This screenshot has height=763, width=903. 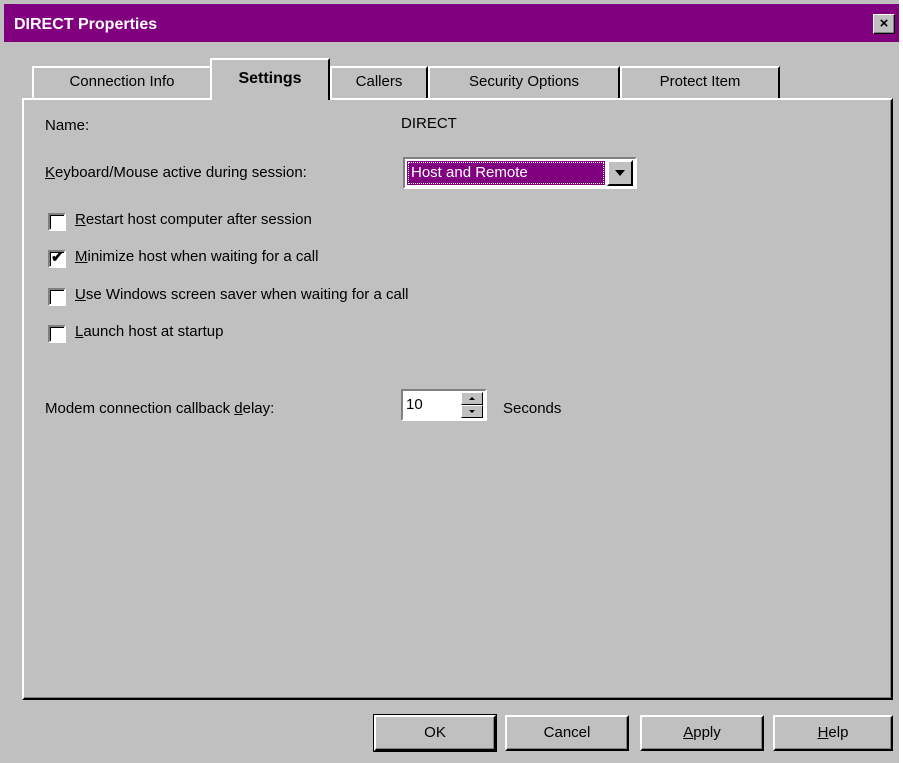 I want to click on title-bar: DIRECT Properties ×, so click(x=451, y=23).